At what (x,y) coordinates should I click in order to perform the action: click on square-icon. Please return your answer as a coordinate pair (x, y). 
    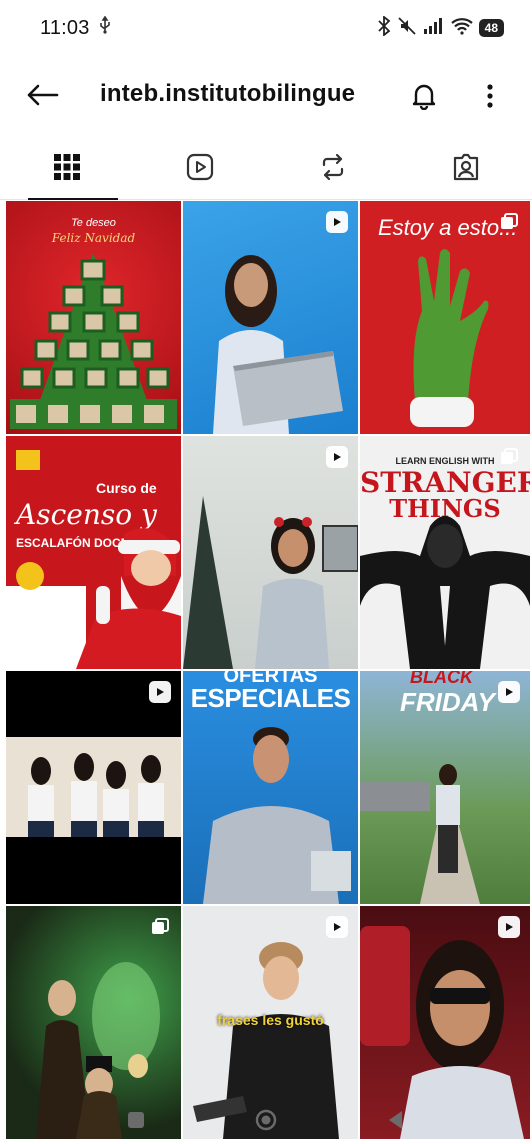
    Looking at the image, I should click on (136, 1120).